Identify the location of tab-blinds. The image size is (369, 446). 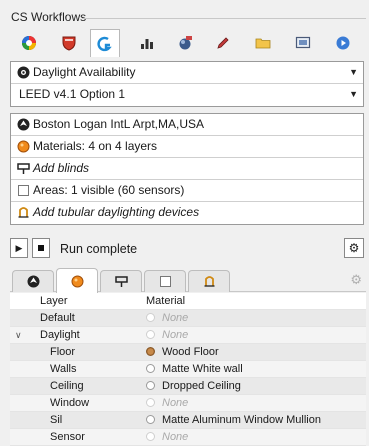
(121, 281).